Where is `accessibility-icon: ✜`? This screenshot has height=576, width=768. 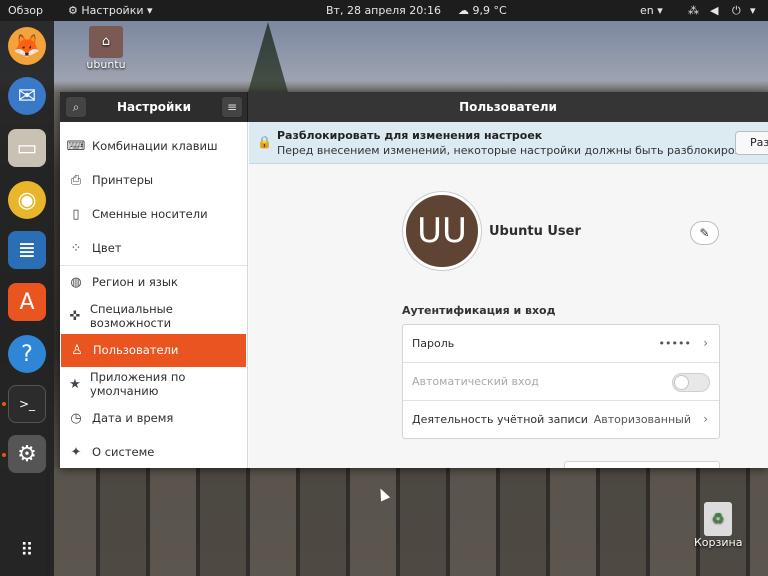 accessibility-icon: ✜ is located at coordinates (75, 316).